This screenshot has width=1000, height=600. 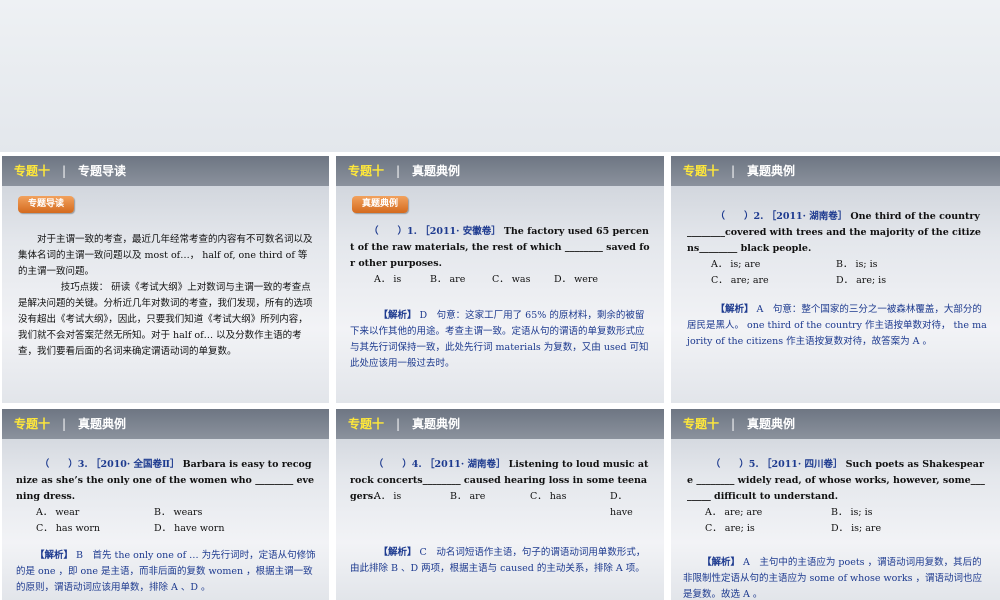 I want to click on question-source: （ ）2. ［2011· 湖南卷］, so click(x=781, y=216).